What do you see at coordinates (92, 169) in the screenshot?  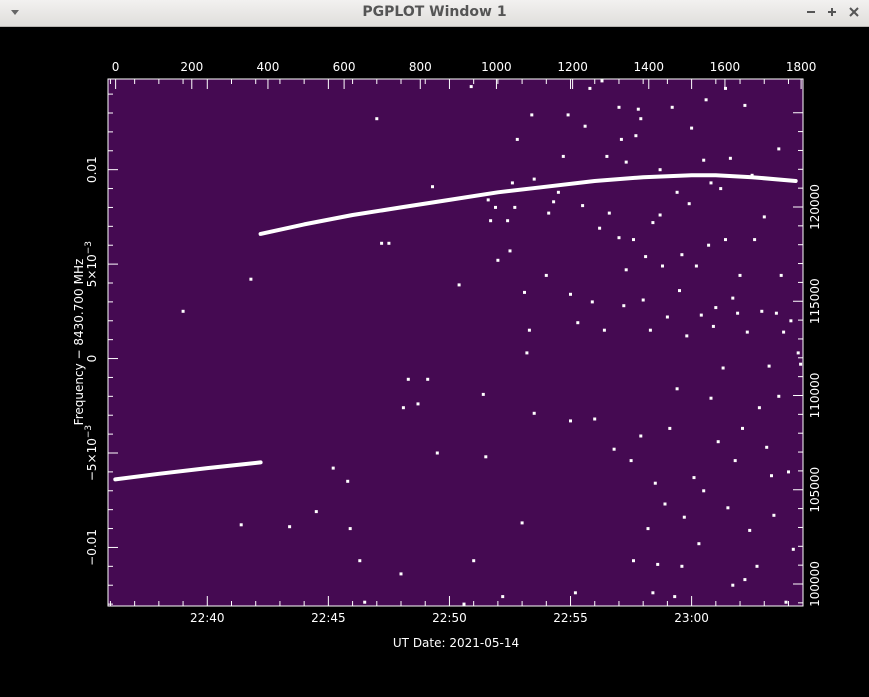 I see `y-left-tick-label: 0.01` at bounding box center [92, 169].